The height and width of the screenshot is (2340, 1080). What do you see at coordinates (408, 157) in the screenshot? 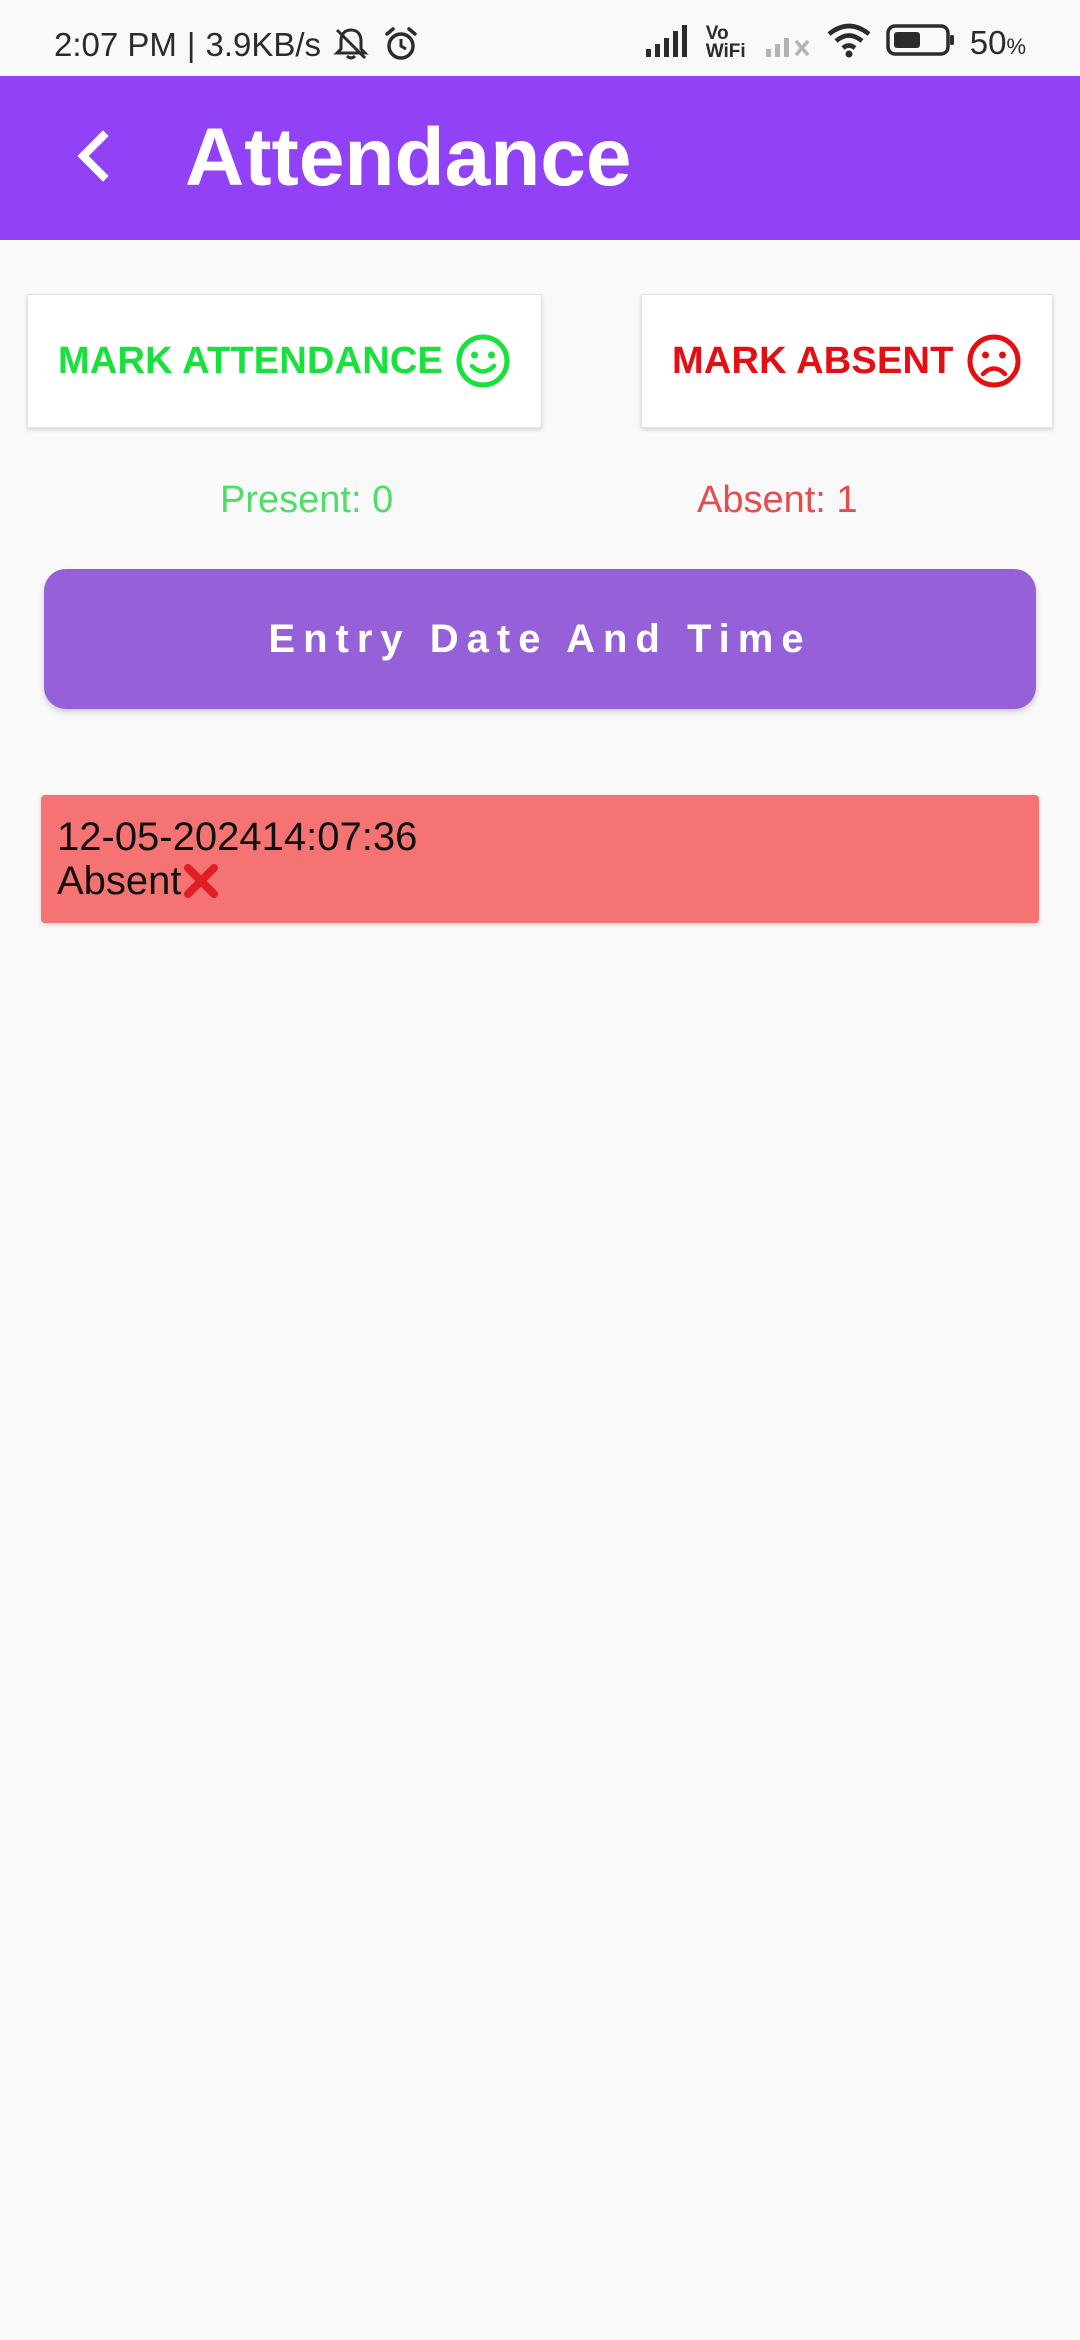
I see `page-title: Attendance` at bounding box center [408, 157].